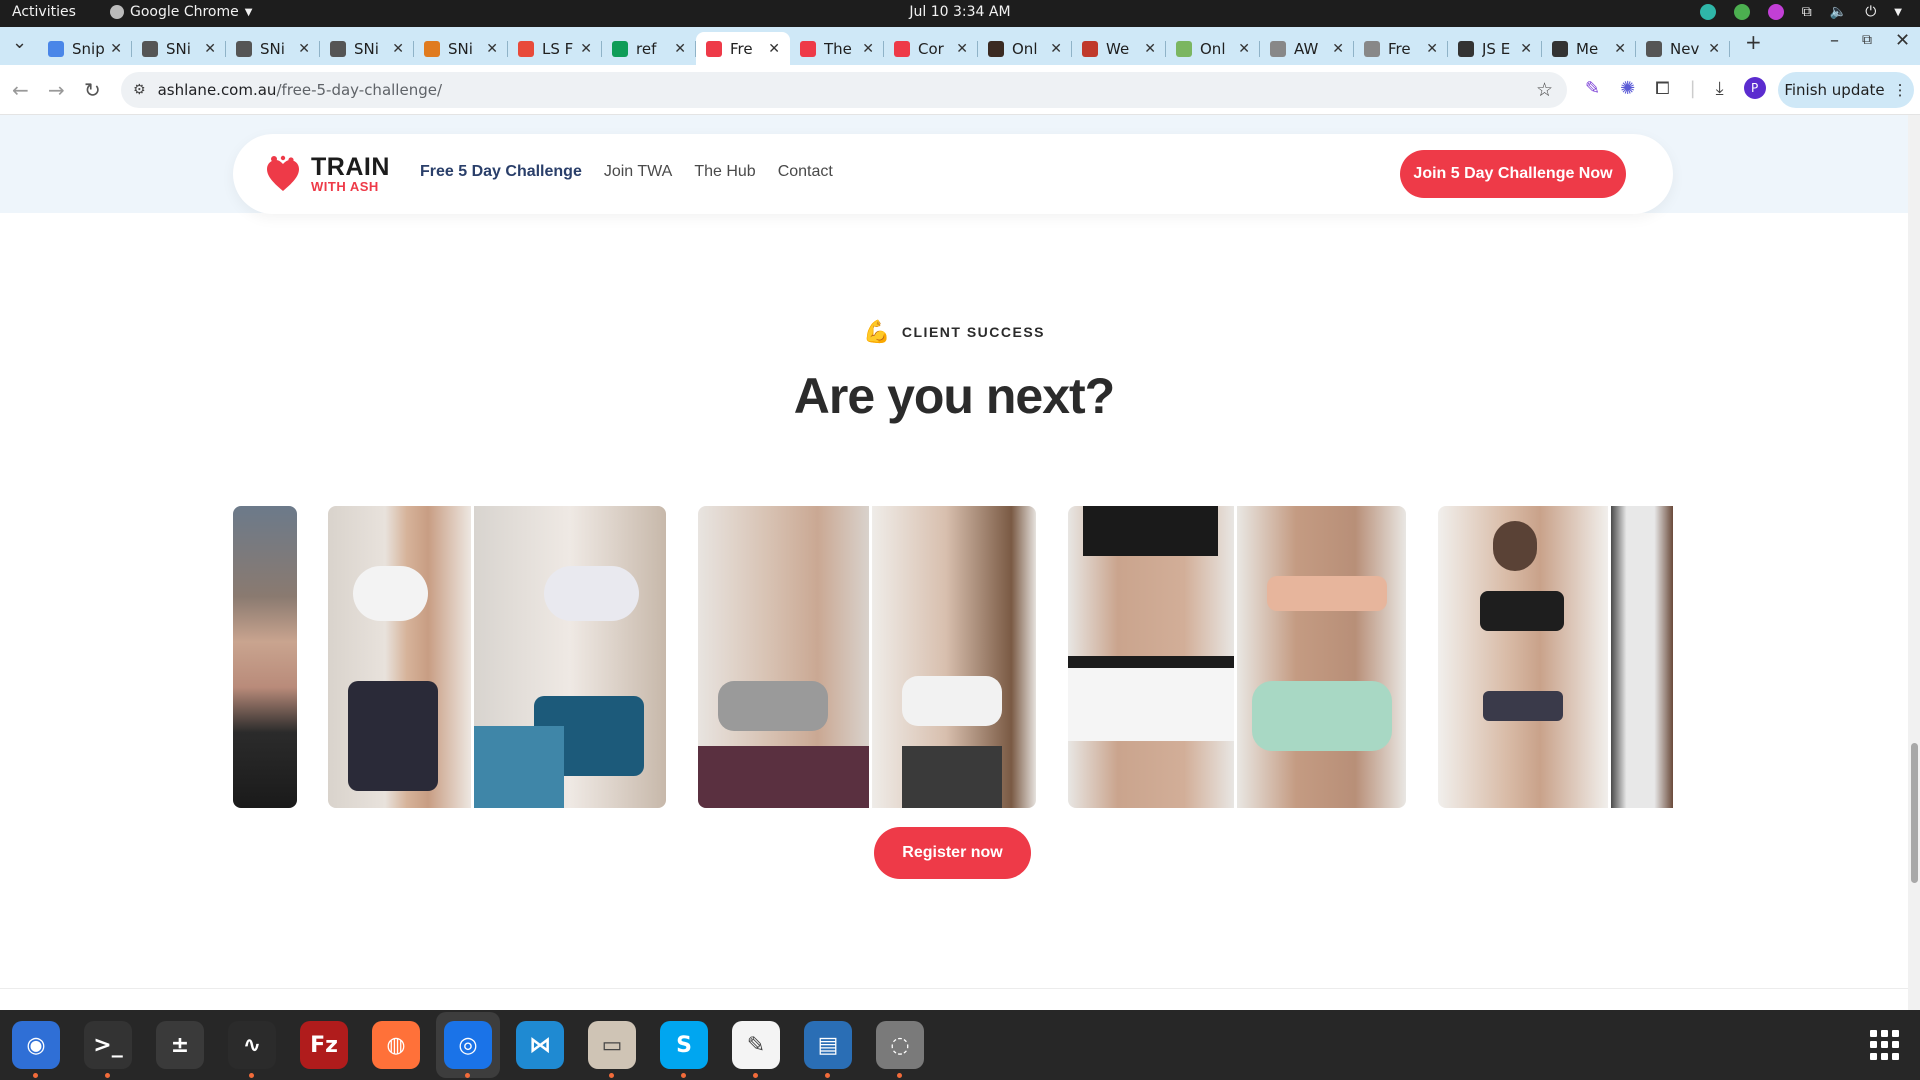 The width and height of the screenshot is (1920, 1080). Describe the element at coordinates (1775, 12) in the screenshot. I see `extension-icon` at that location.